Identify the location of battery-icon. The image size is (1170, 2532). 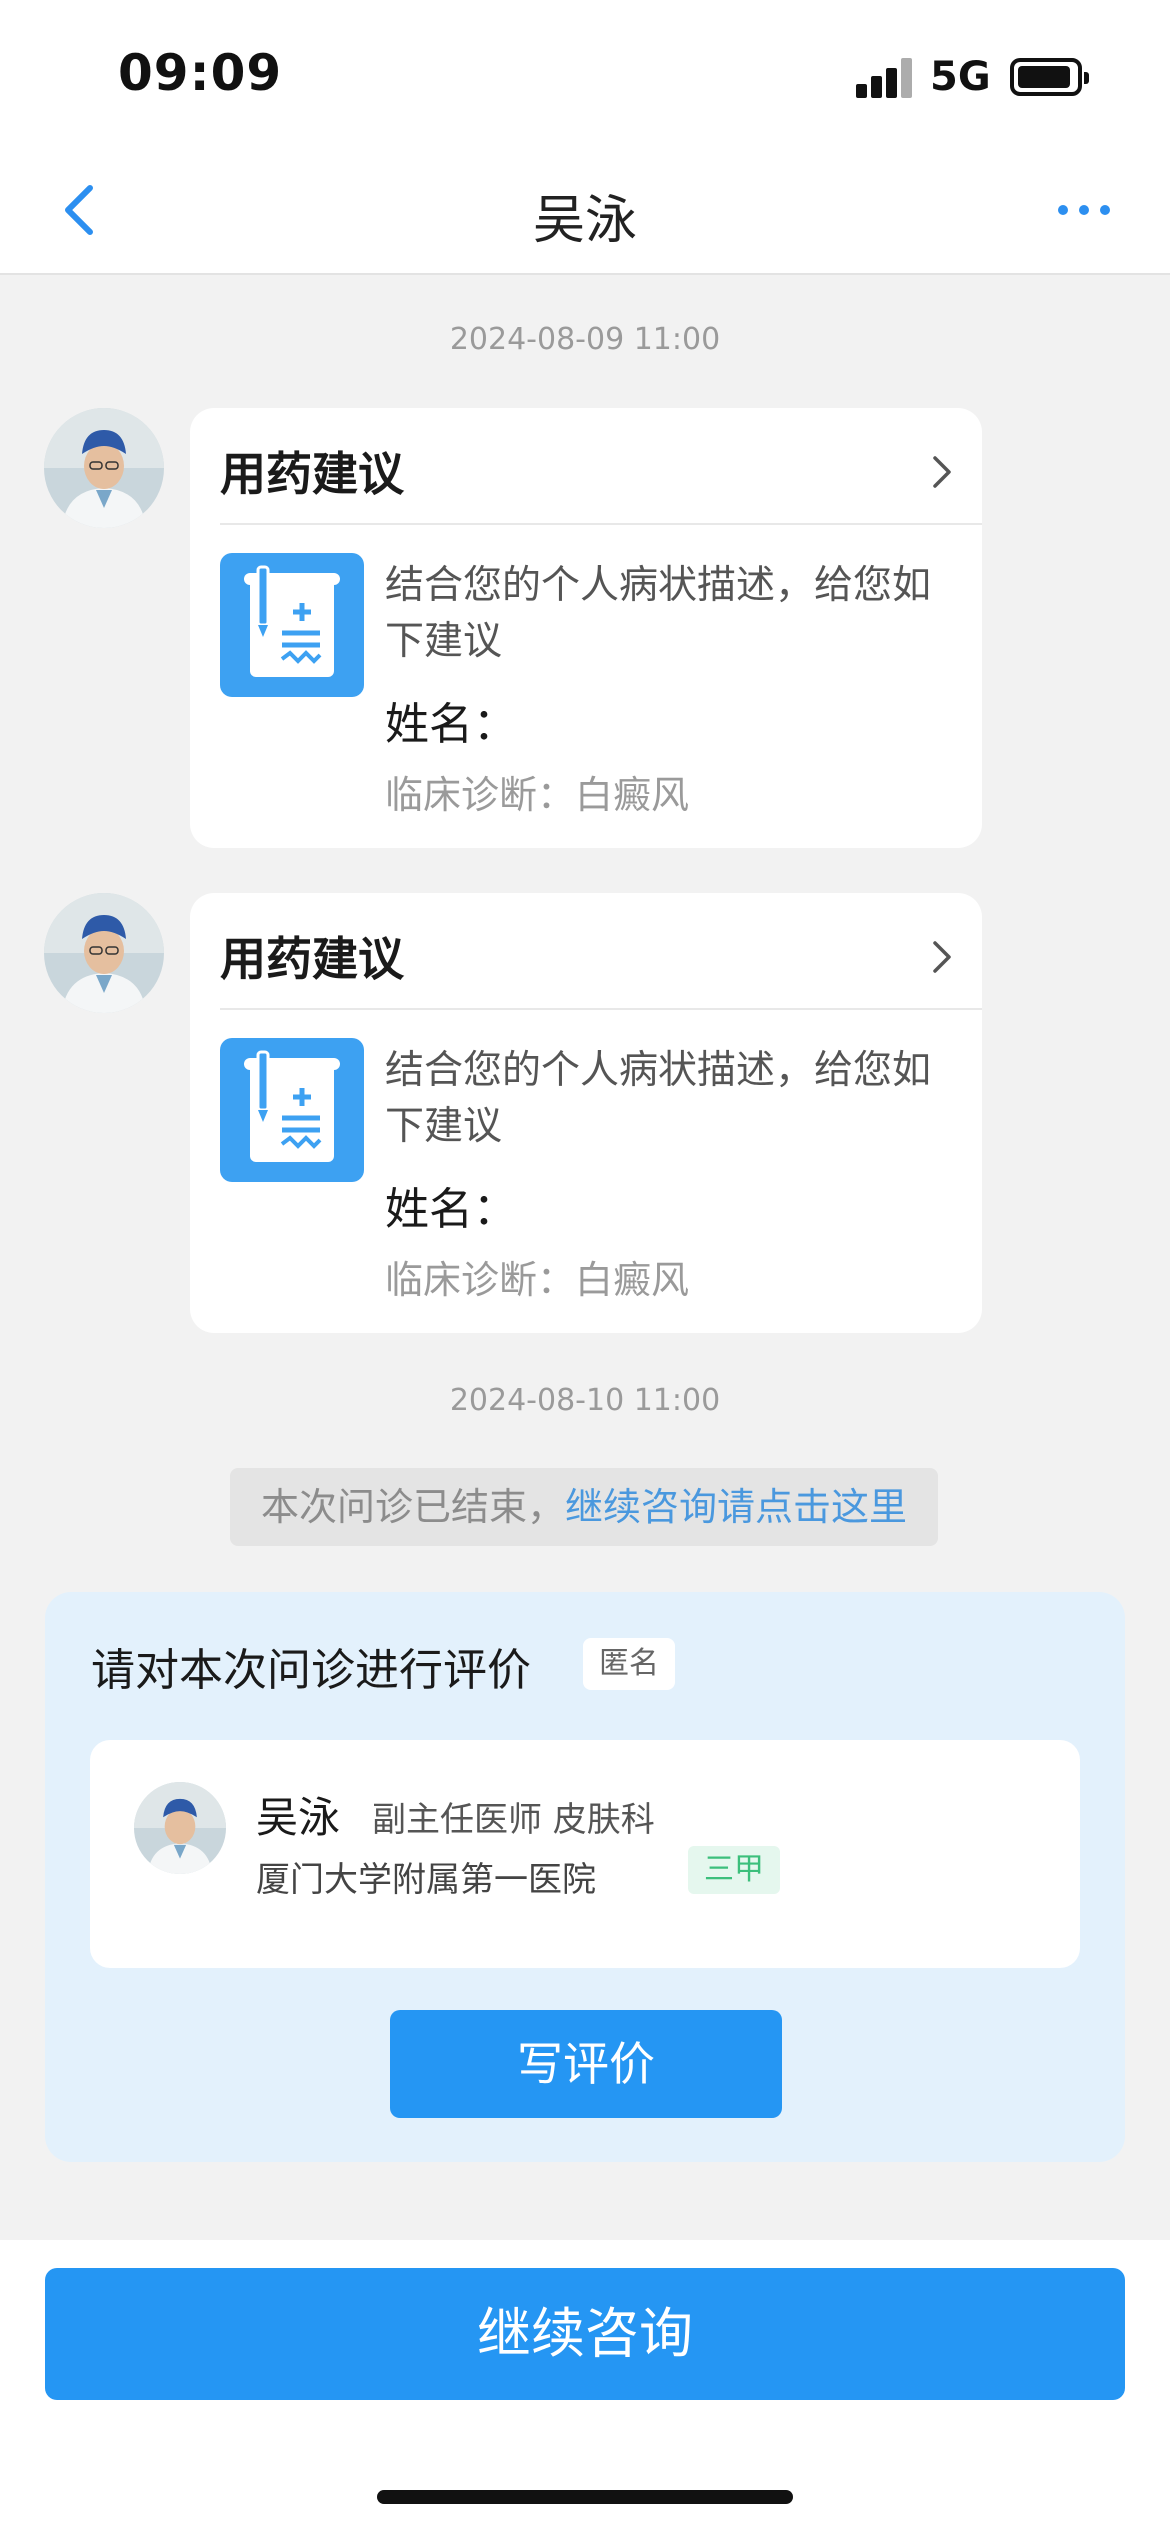
(1049, 77).